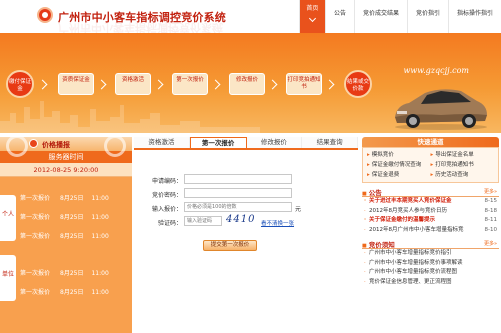 This screenshot has height=333, width=501. What do you see at coordinates (130, 117) in the screenshot?
I see `city-skyline-image` at bounding box center [130, 117].